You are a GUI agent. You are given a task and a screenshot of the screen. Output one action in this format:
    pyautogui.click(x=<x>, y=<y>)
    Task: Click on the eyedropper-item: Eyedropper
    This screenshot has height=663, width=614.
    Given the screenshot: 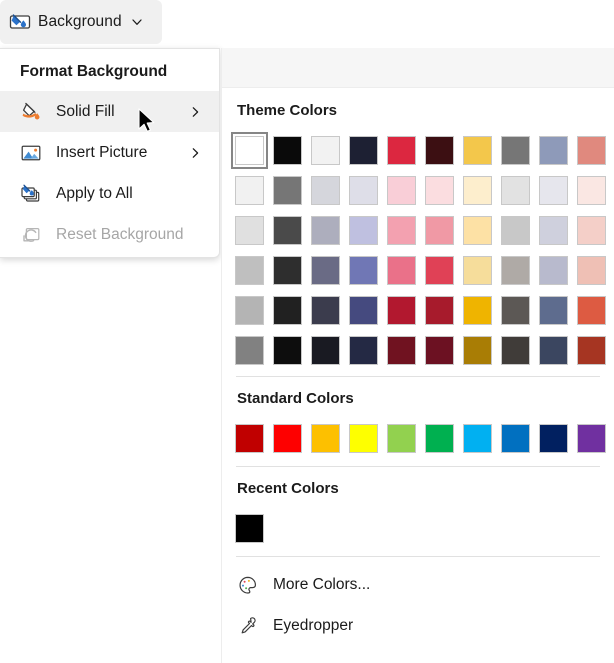 What is the action you would take?
    pyautogui.click(x=418, y=625)
    